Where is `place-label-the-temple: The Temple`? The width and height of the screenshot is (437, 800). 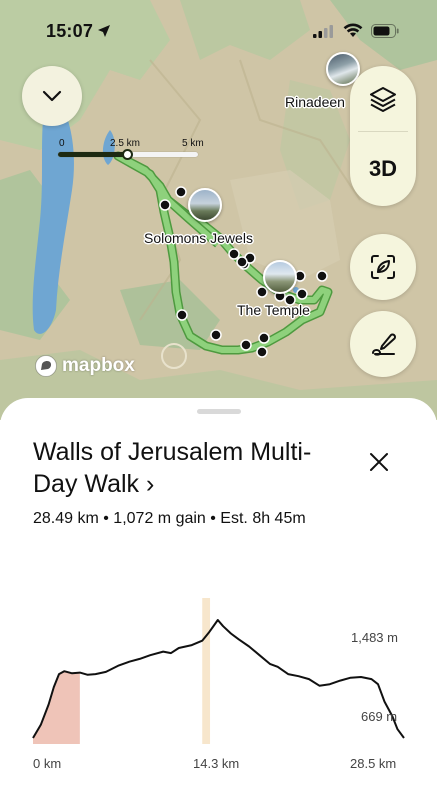
place-label-the-temple: The Temple is located at coordinates (273, 310).